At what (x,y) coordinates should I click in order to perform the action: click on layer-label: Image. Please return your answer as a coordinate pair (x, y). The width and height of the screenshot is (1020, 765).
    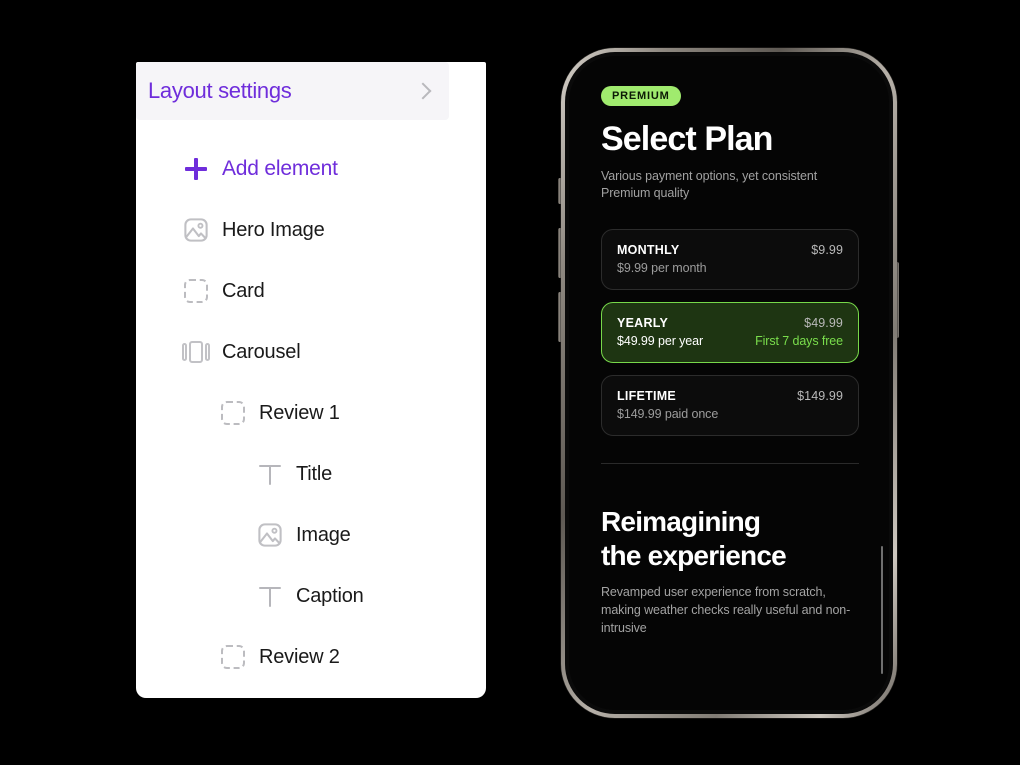
    Looking at the image, I should click on (323, 534).